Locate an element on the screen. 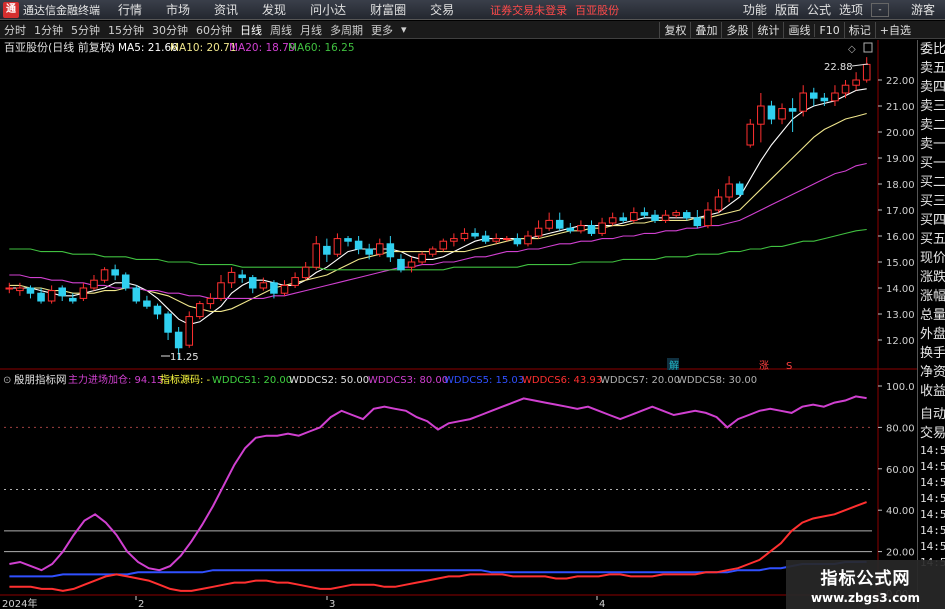 This screenshot has width=945, height=609. panel-trade: 交易 is located at coordinates (931, 433).